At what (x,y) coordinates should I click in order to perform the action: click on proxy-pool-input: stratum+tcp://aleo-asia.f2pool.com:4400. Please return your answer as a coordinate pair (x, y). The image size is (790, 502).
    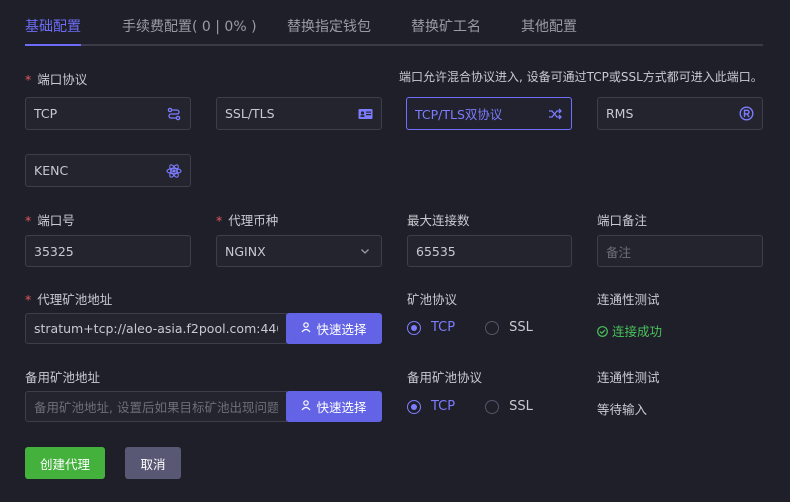
    Looking at the image, I should click on (156, 328).